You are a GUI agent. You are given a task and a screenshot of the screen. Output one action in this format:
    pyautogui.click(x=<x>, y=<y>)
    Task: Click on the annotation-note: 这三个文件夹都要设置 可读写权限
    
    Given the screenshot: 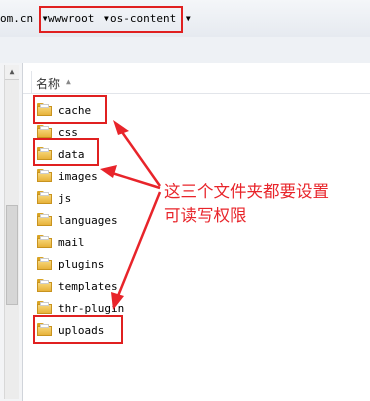 What is the action you would take?
    pyautogui.click(x=264, y=204)
    